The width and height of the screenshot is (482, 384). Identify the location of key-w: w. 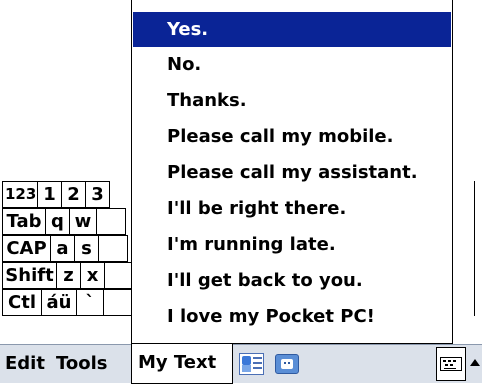
(83, 221).